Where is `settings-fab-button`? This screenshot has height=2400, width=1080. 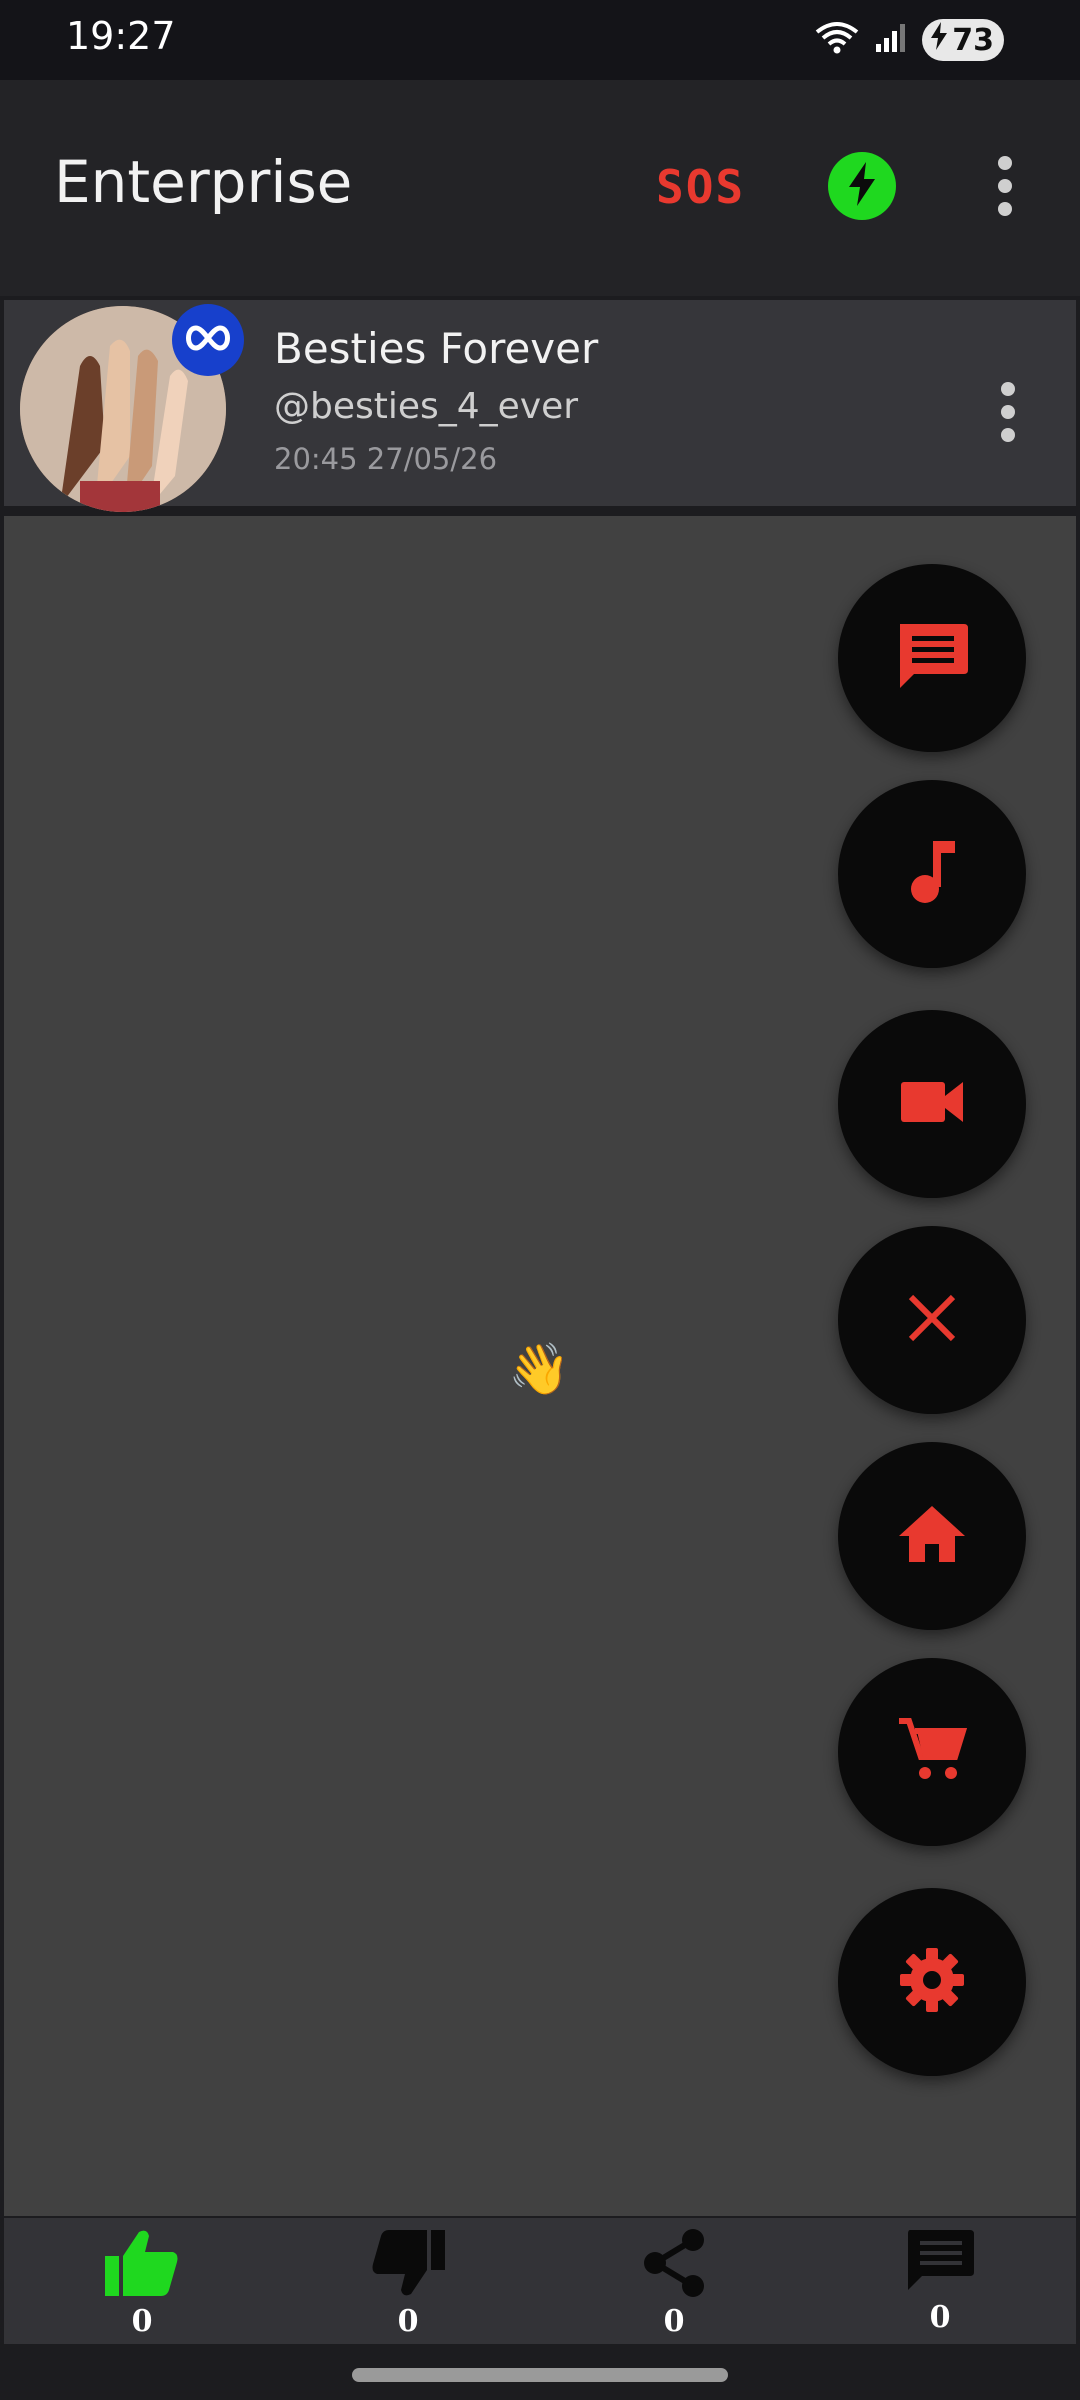 settings-fab-button is located at coordinates (932, 1982).